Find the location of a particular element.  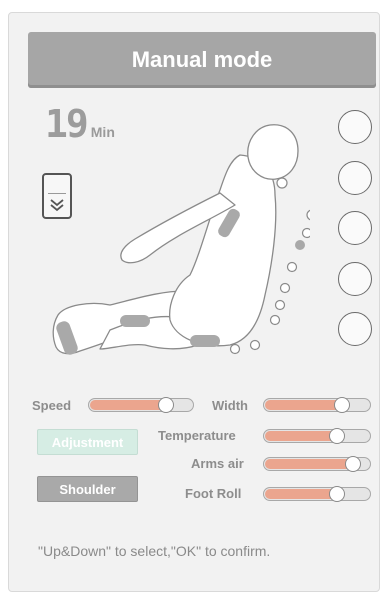

page-title-text: Manual mode is located at coordinates (202, 59).